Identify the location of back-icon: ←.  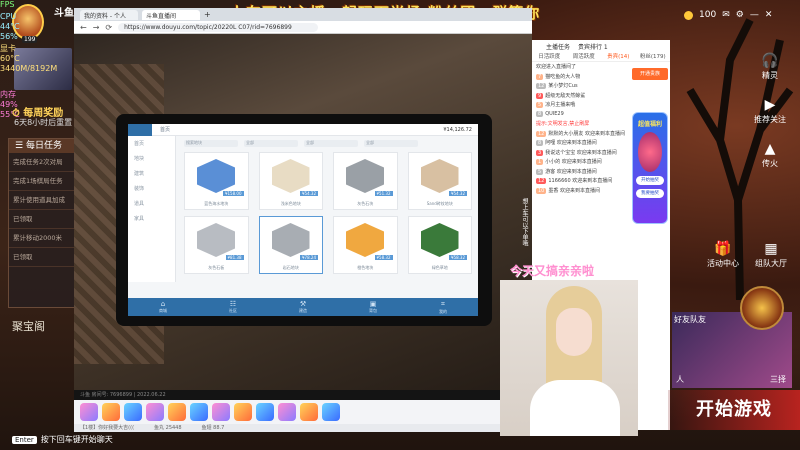
(83, 27).